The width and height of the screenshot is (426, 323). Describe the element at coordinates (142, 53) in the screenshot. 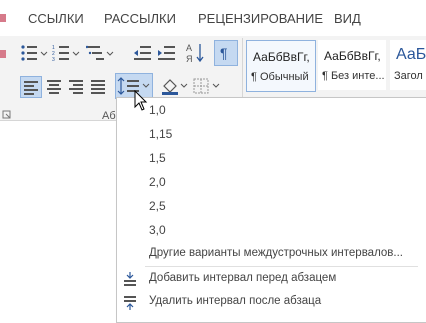

I see `decrease-indent-icon` at that location.